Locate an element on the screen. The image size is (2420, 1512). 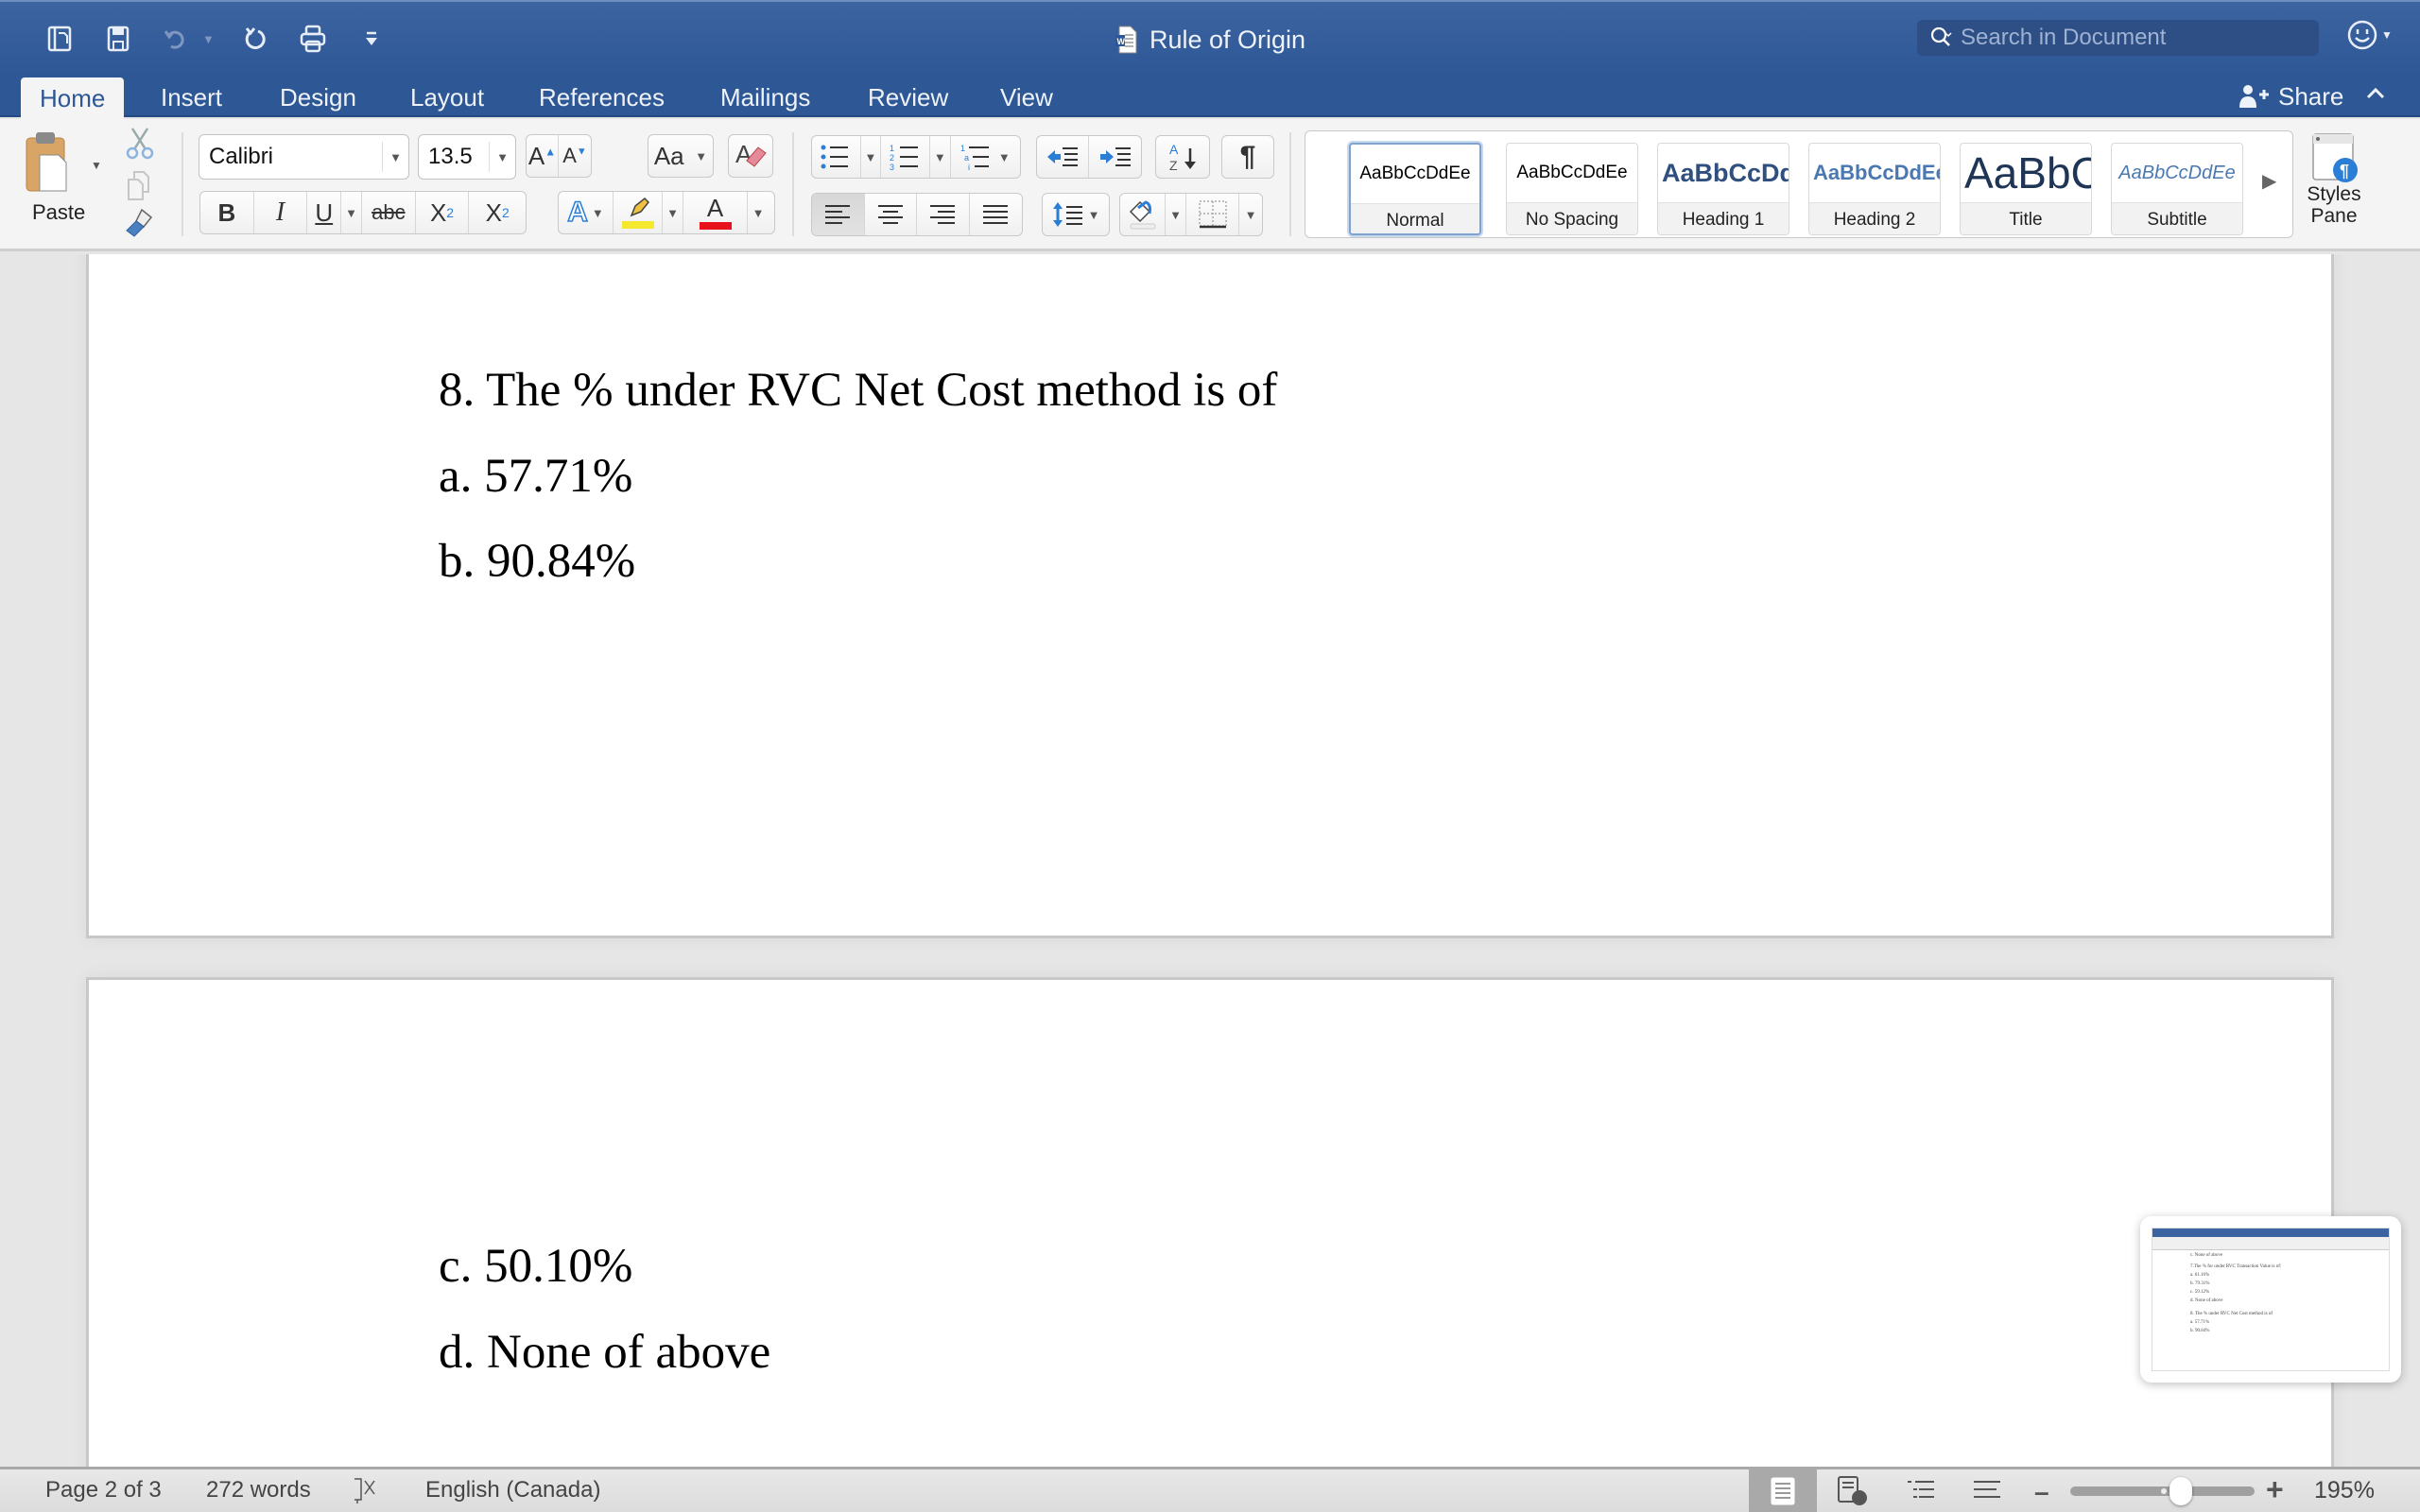
change-case-button: Aa ▼ is located at coordinates (681, 156).